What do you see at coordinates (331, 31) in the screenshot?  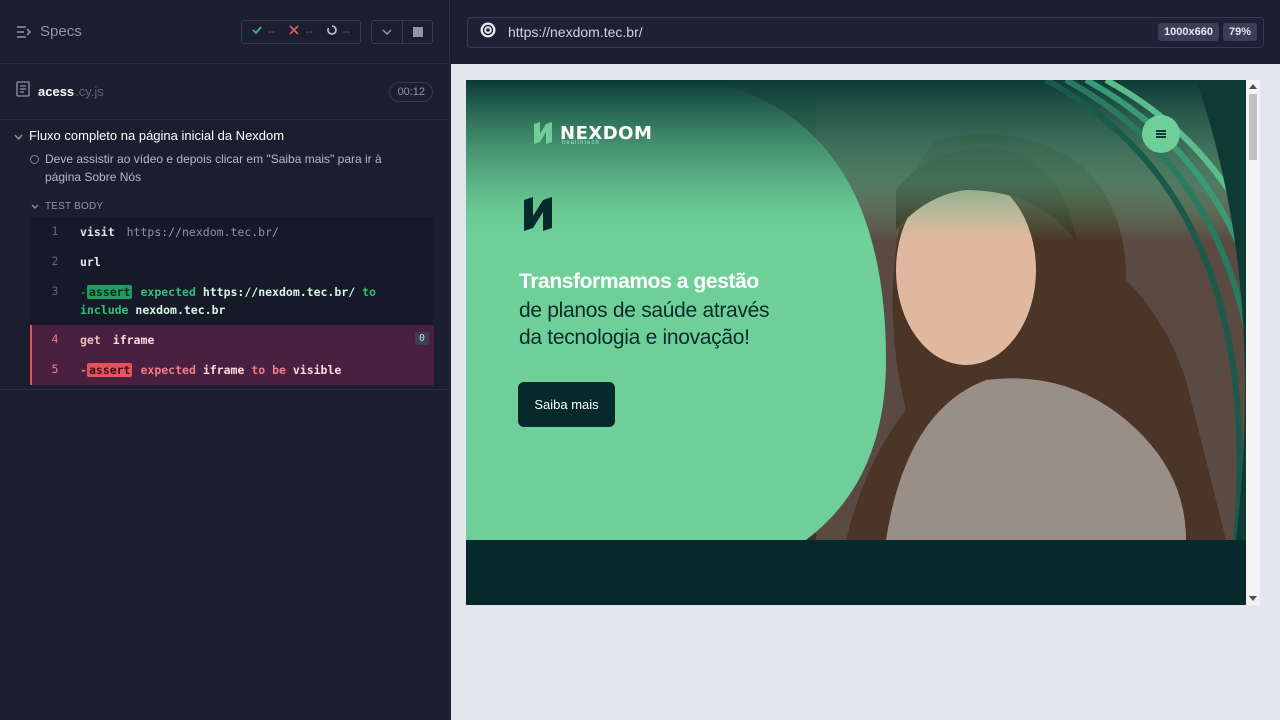 I see `pending-icon` at bounding box center [331, 31].